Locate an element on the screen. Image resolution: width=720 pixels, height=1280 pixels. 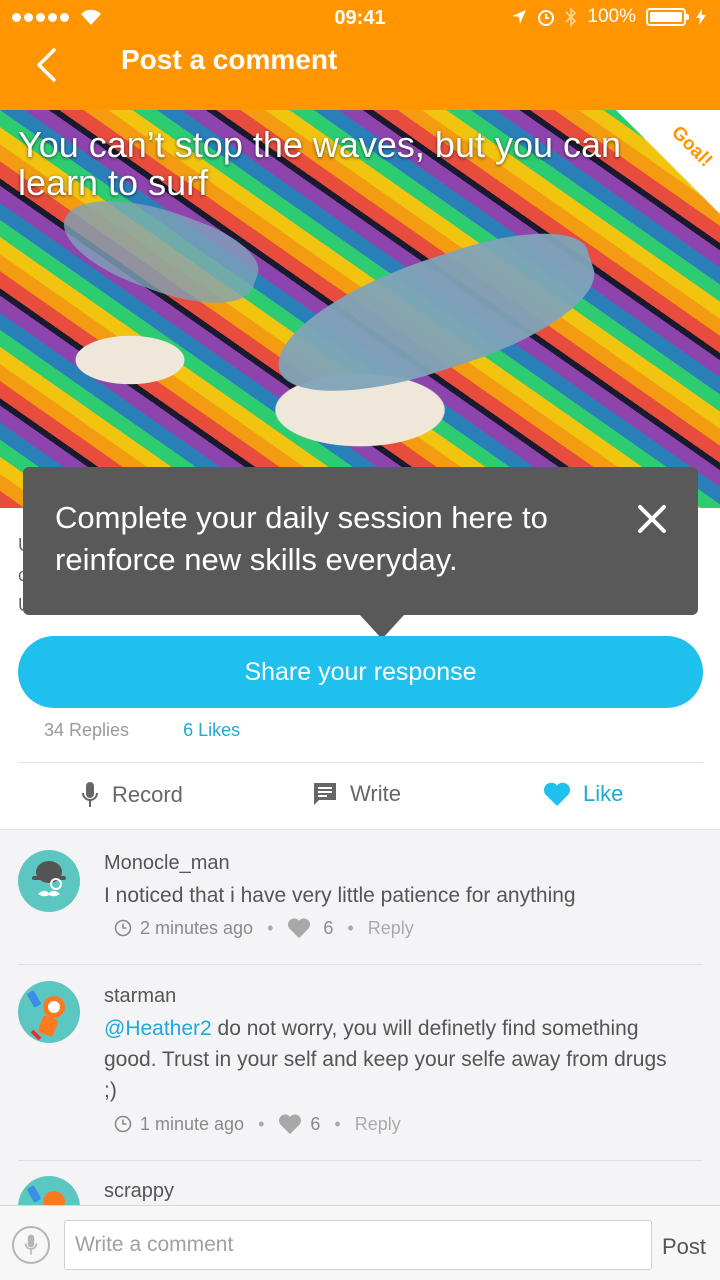
bluetooth-icon is located at coordinates (571, 17).